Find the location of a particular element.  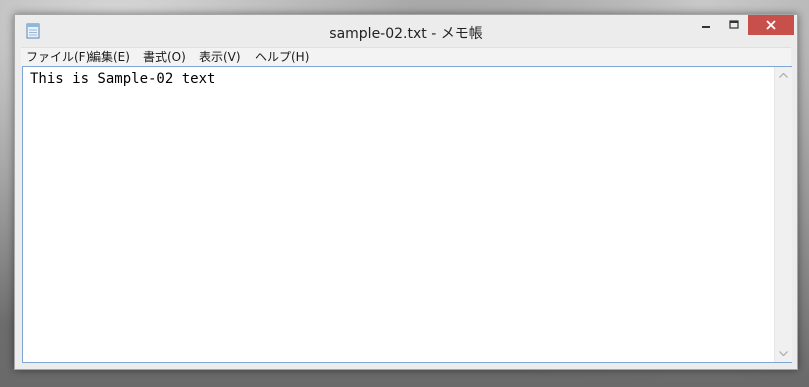

close-button is located at coordinates (771, 25).